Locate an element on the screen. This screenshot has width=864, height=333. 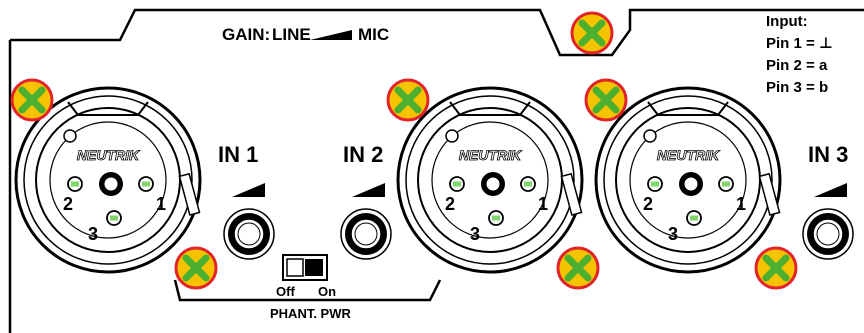
screw-in1-bottom-icon is located at coordinates (196, 268).